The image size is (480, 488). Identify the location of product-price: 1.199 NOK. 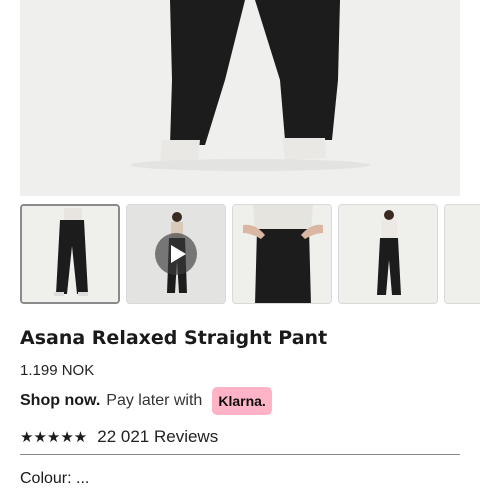
(57, 370).